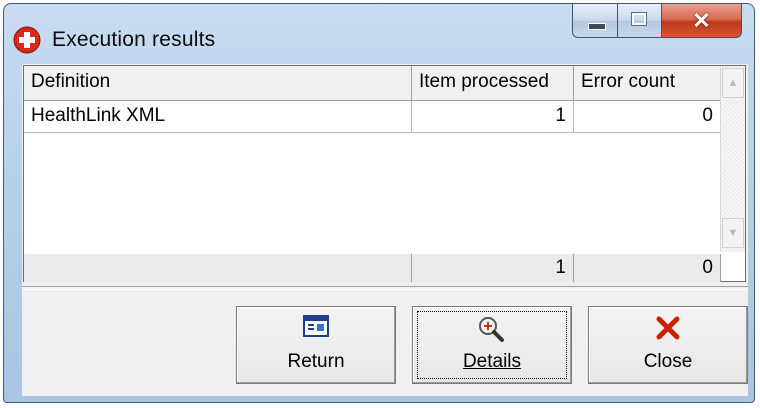  What do you see at coordinates (595, 21) in the screenshot?
I see `minimize-button` at bounding box center [595, 21].